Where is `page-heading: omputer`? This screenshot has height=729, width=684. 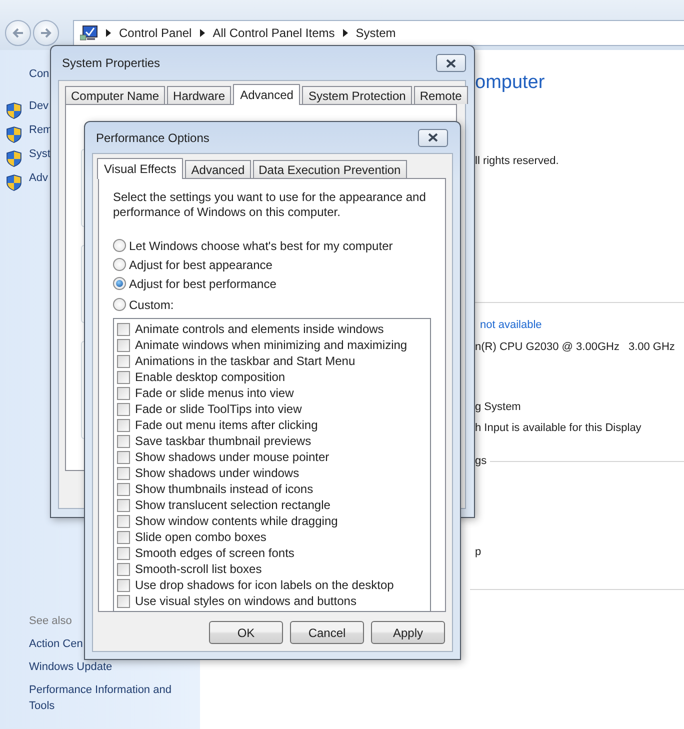 page-heading: omputer is located at coordinates (510, 83).